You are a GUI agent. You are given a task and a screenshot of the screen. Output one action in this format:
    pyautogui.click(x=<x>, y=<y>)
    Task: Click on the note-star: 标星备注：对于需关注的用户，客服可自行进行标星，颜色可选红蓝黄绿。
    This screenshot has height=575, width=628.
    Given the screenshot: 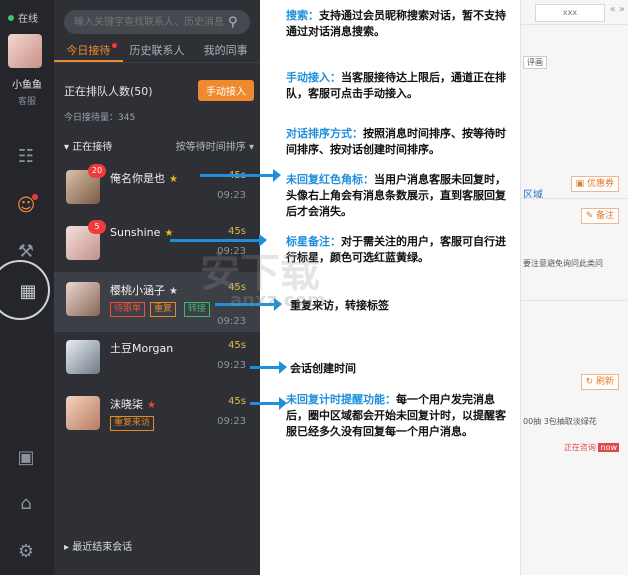 What is the action you would take?
    pyautogui.click(x=400, y=250)
    